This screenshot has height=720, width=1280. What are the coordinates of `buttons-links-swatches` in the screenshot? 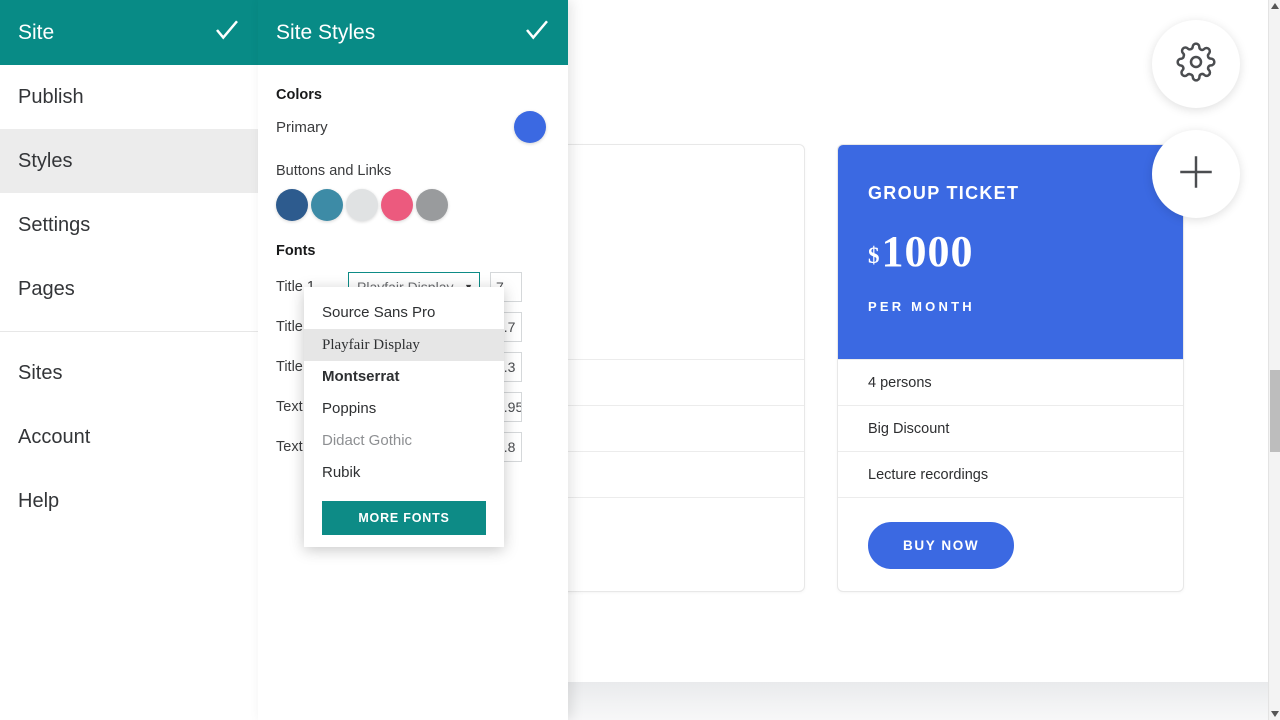 It's located at (413, 200).